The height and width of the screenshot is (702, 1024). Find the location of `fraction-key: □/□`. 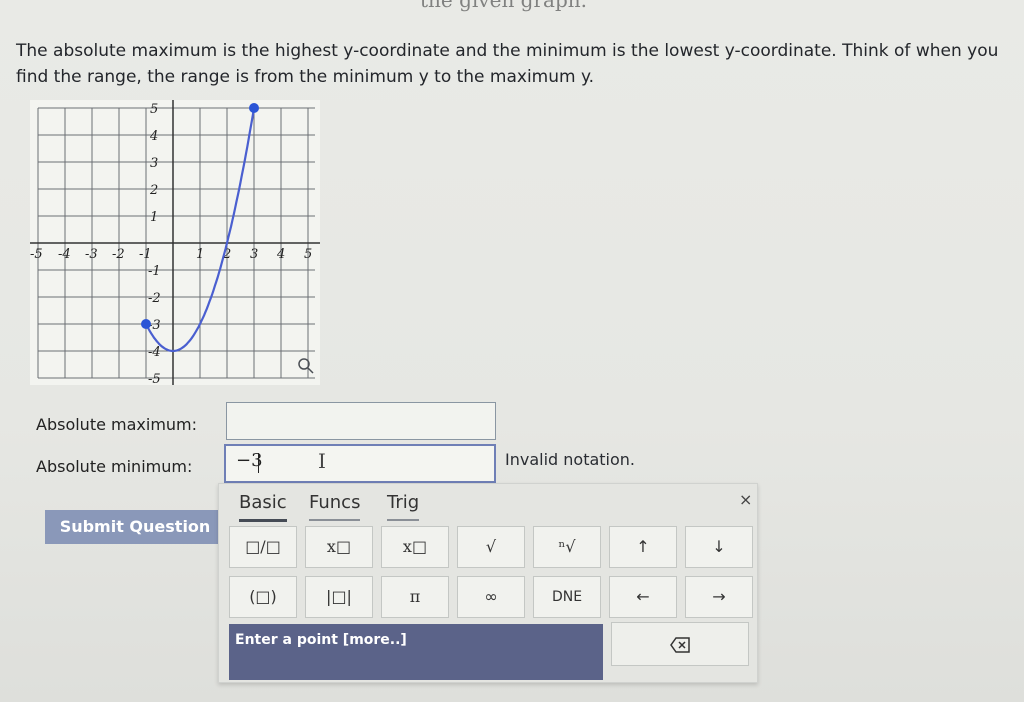

fraction-key: □/□ is located at coordinates (263, 547).